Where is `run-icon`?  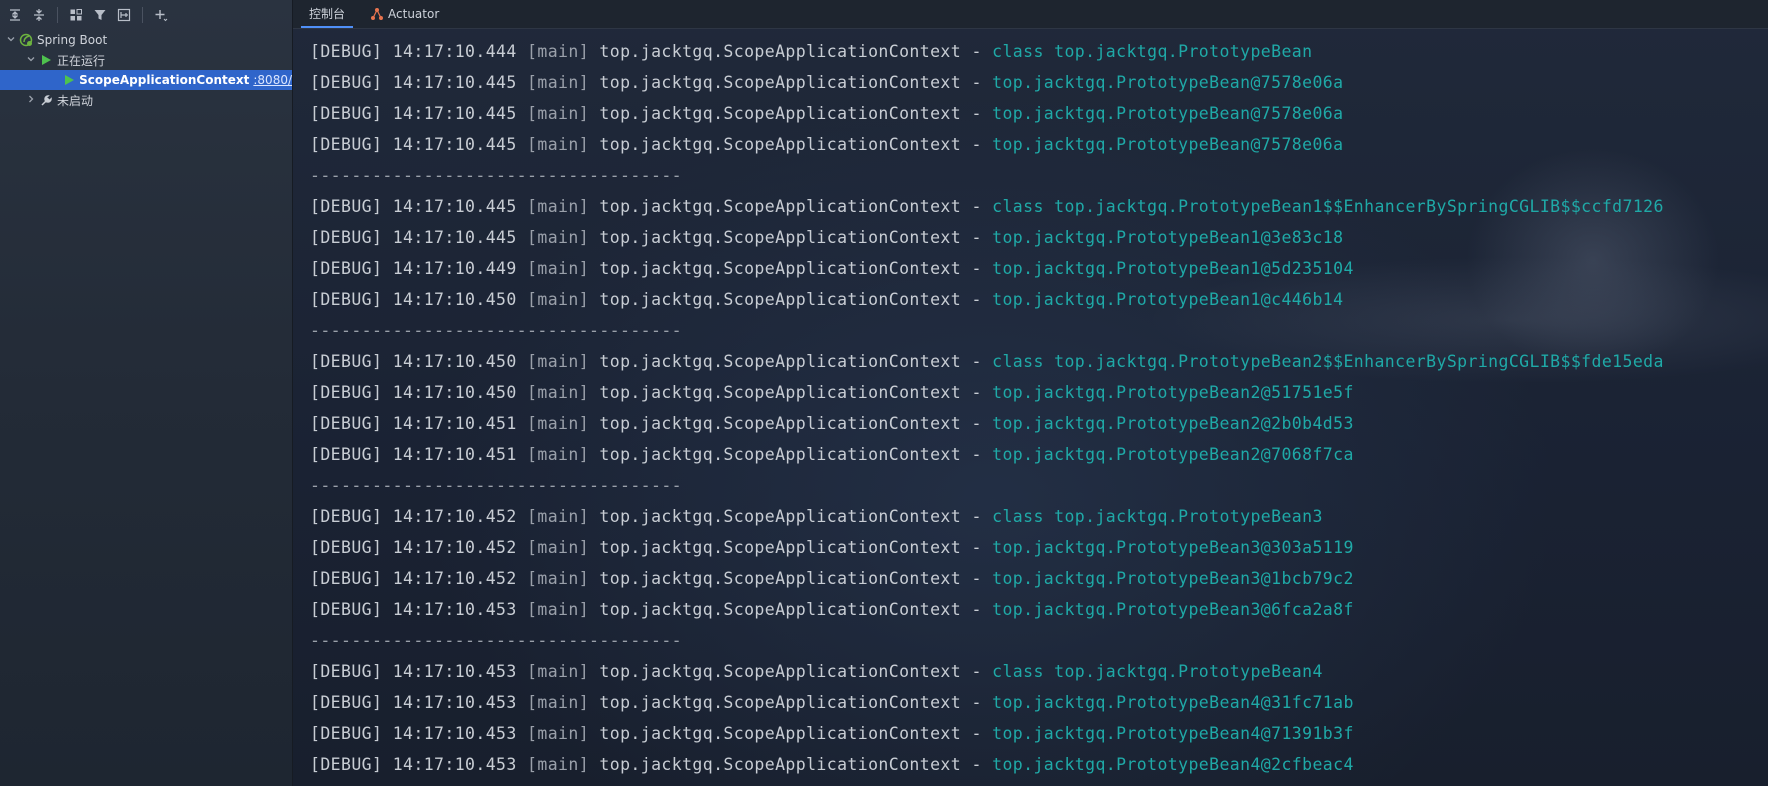 run-icon is located at coordinates (69, 80).